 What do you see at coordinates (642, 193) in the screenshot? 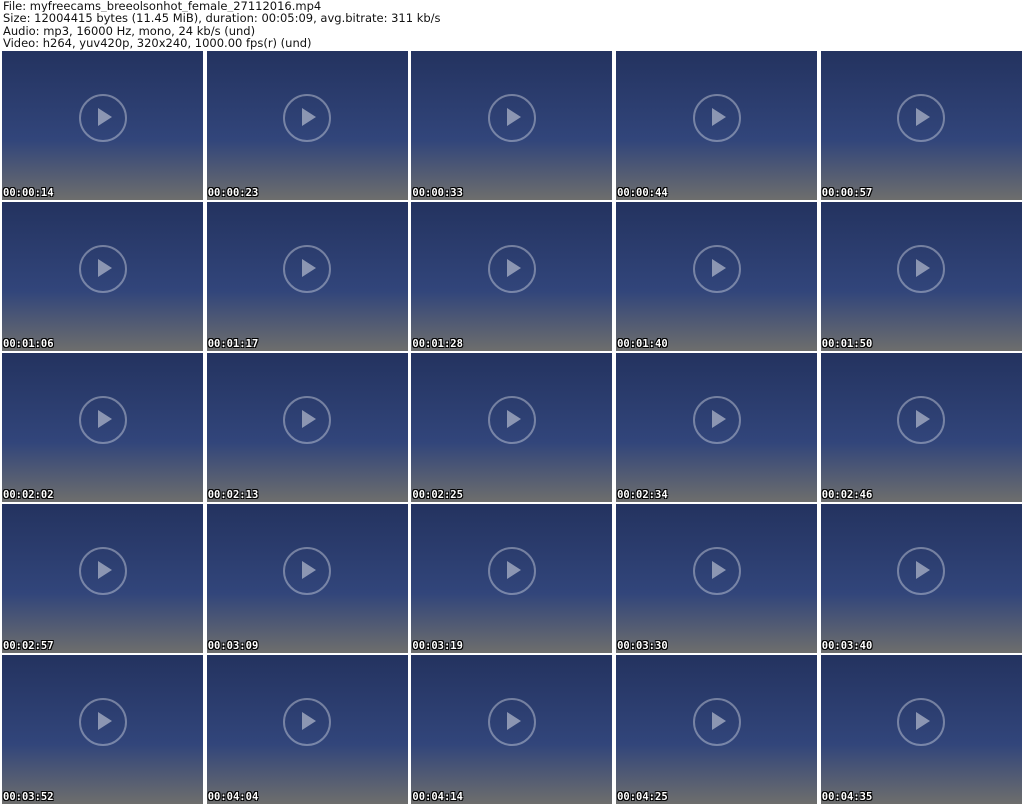
I see `thumbnail-timestamp: 00:00:44` at bounding box center [642, 193].